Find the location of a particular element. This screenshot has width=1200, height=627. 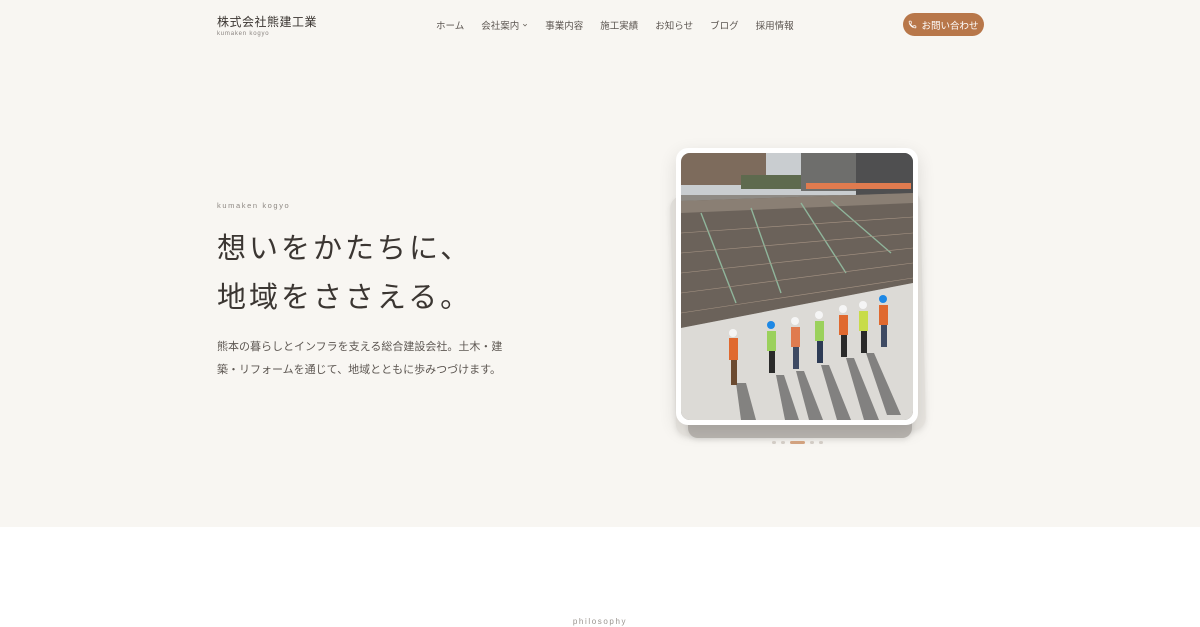

nav-item-company: 会社案内 is located at coordinates (504, 25).